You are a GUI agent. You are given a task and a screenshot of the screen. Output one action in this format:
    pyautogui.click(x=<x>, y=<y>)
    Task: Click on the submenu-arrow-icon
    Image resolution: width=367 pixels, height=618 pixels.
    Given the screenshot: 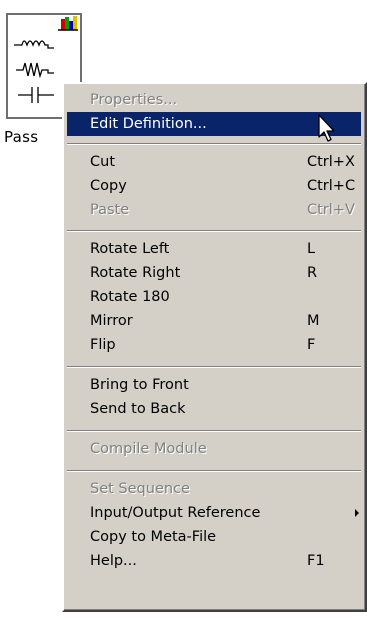 What is the action you would take?
    pyautogui.click(x=357, y=513)
    